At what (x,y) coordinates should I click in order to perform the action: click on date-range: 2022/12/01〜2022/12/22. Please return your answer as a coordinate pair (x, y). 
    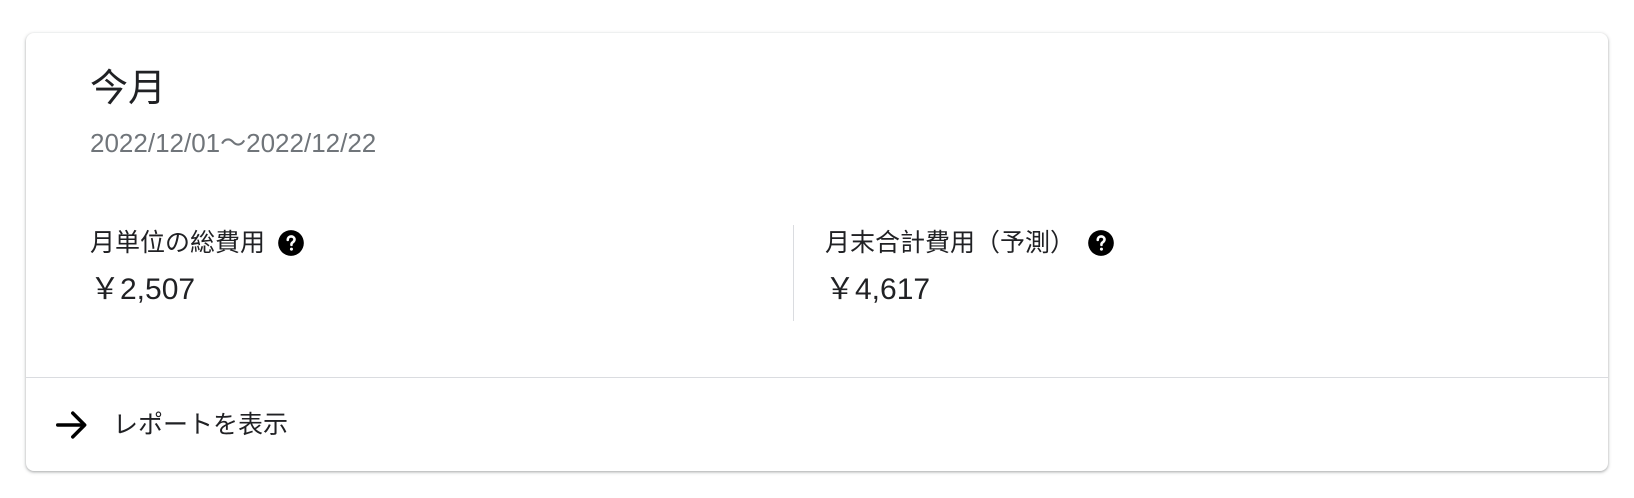
    Looking at the image, I should click on (233, 143).